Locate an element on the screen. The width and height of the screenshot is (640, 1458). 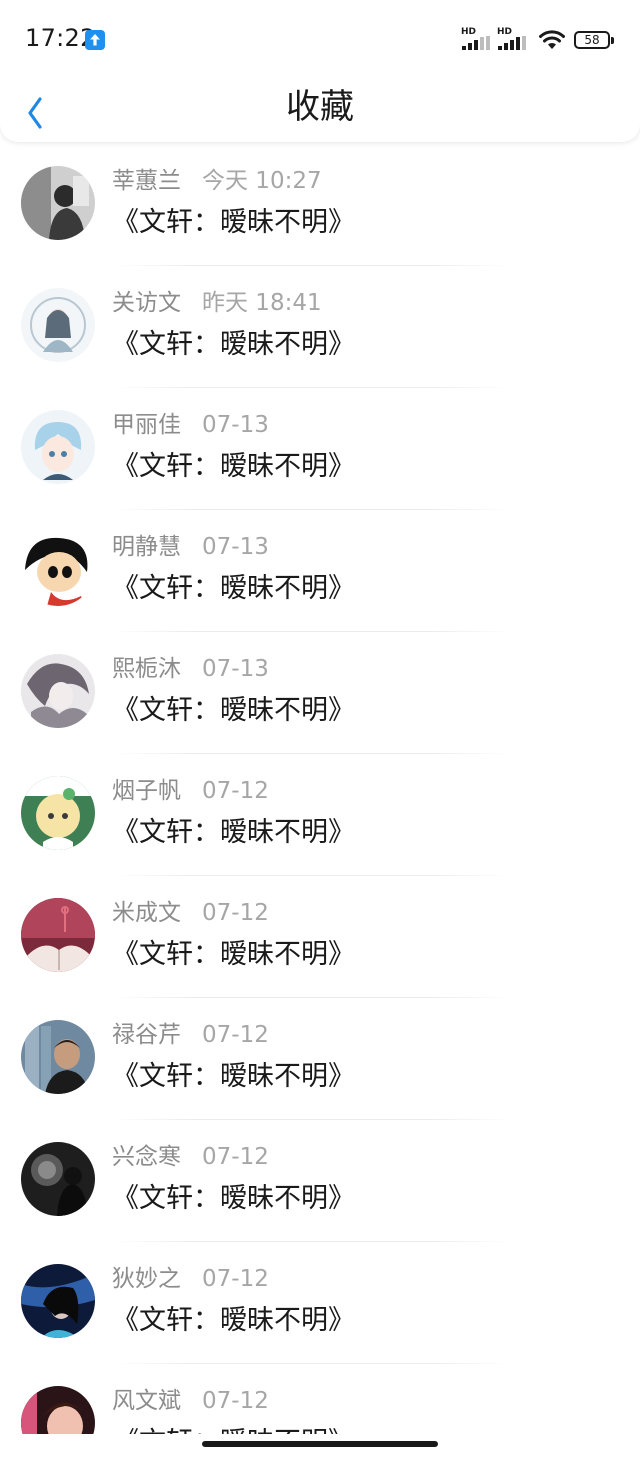
list-item: 狄妙之 07-12 《文轩：暧昧不明》 is located at coordinates (320, 1303).